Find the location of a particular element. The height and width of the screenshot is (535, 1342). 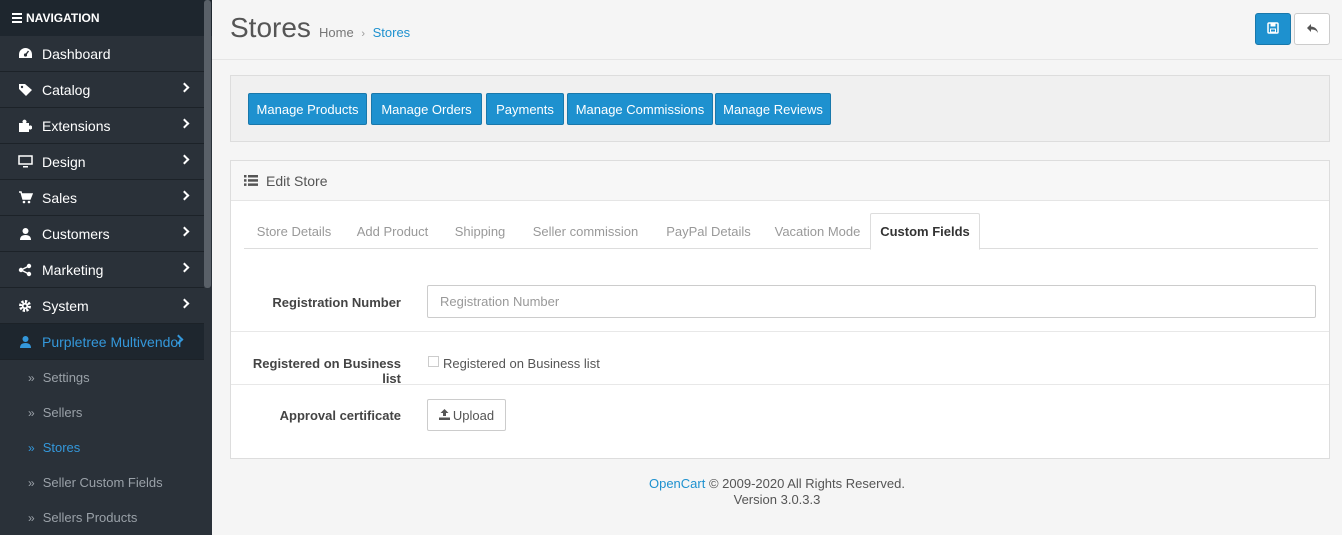

sidebar-subitem-seller-custom-fields: » Seller Custom Fields is located at coordinates (102, 482).